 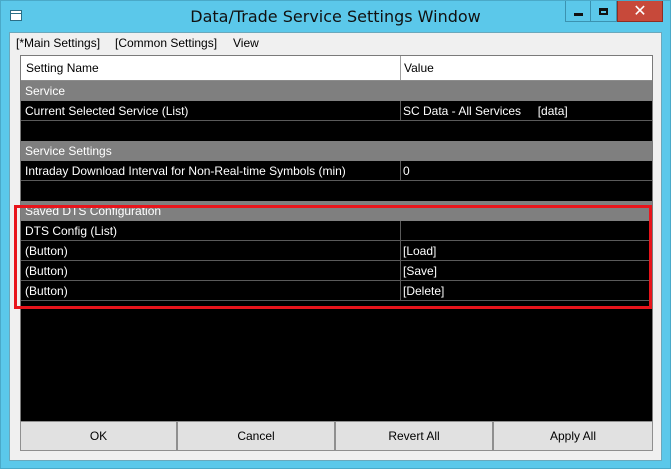 I want to click on cancel-button: Cancel, so click(x=256, y=436).